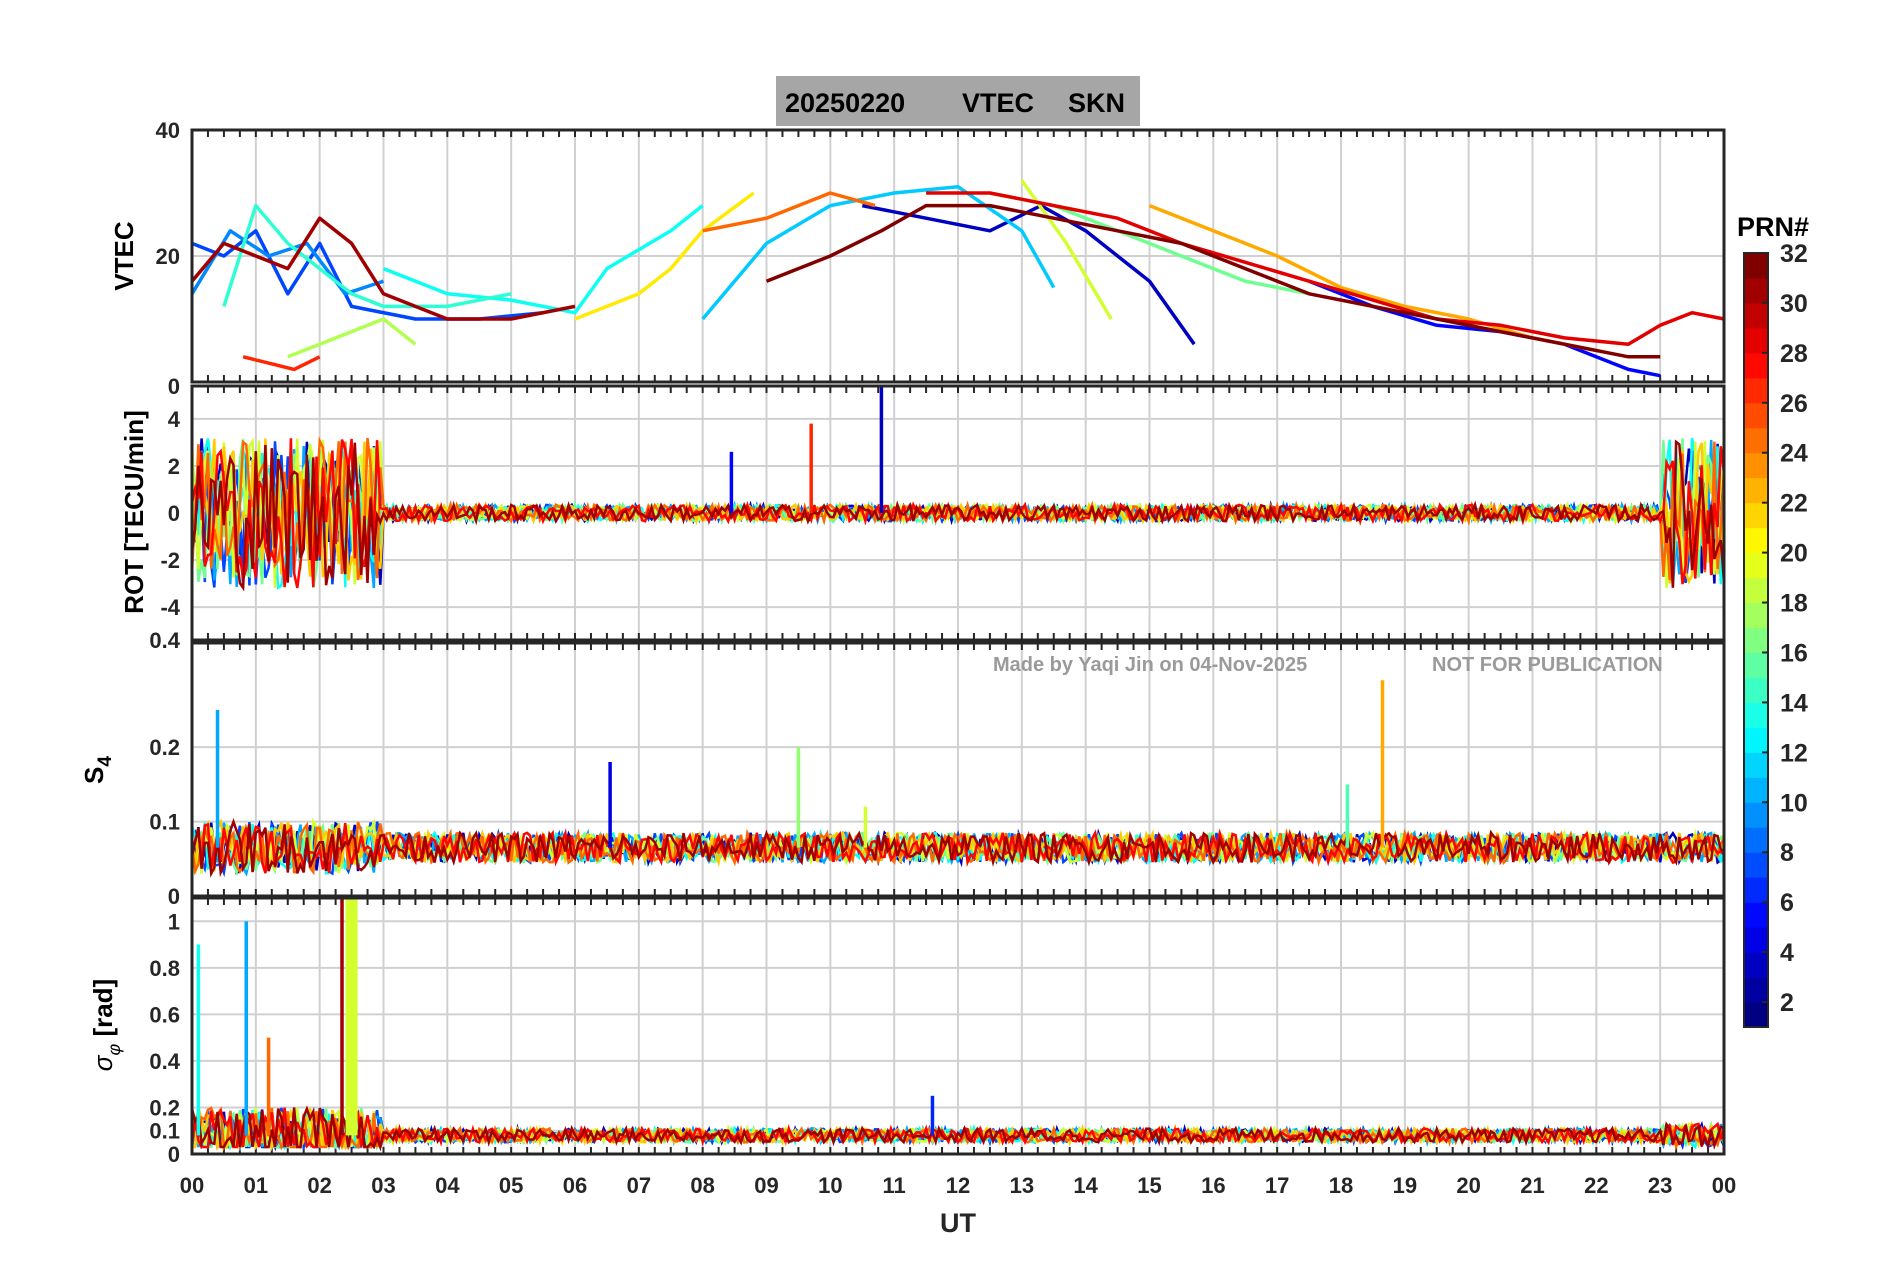  Describe the element at coordinates (575, 1185) in the screenshot. I see `x-tick-label: 06` at that location.